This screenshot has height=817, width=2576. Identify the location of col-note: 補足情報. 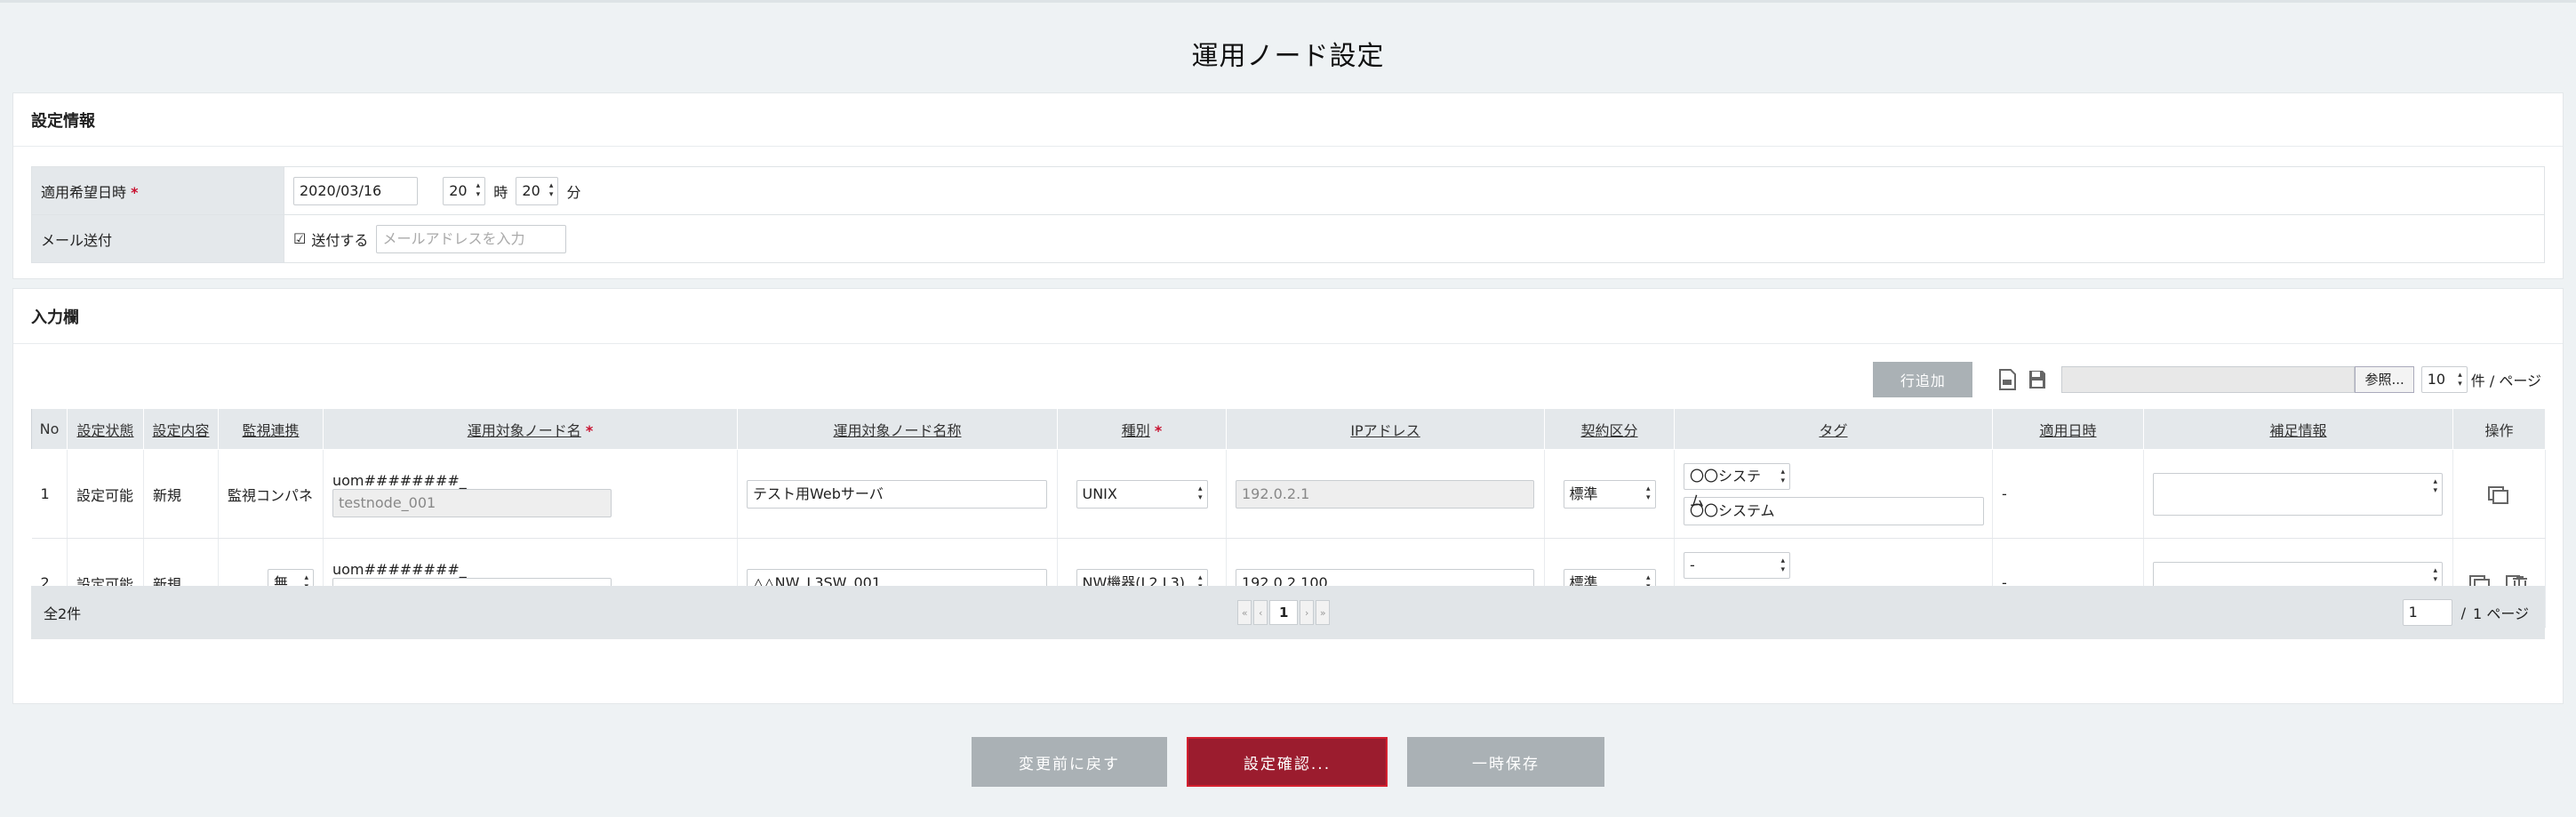
(2298, 429).